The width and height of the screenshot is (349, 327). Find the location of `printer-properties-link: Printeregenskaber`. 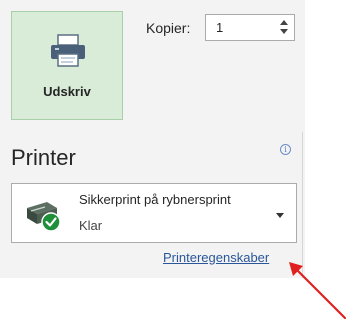

printer-properties-link: Printeregenskaber is located at coordinates (216, 257).